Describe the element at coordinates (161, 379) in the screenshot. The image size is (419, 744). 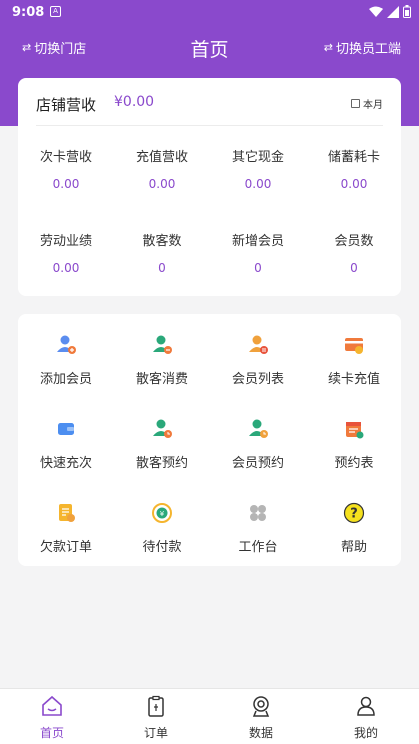
I see `walkin-consume-label: 散客消费` at that location.